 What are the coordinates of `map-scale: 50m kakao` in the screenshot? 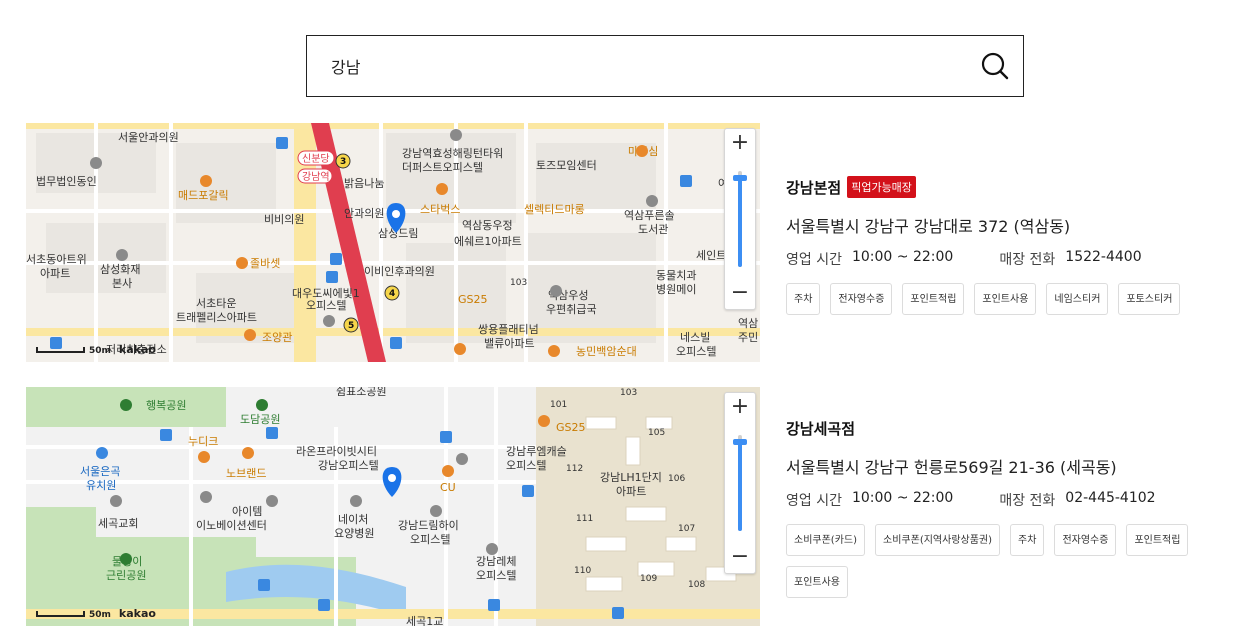 It's located at (96, 613).